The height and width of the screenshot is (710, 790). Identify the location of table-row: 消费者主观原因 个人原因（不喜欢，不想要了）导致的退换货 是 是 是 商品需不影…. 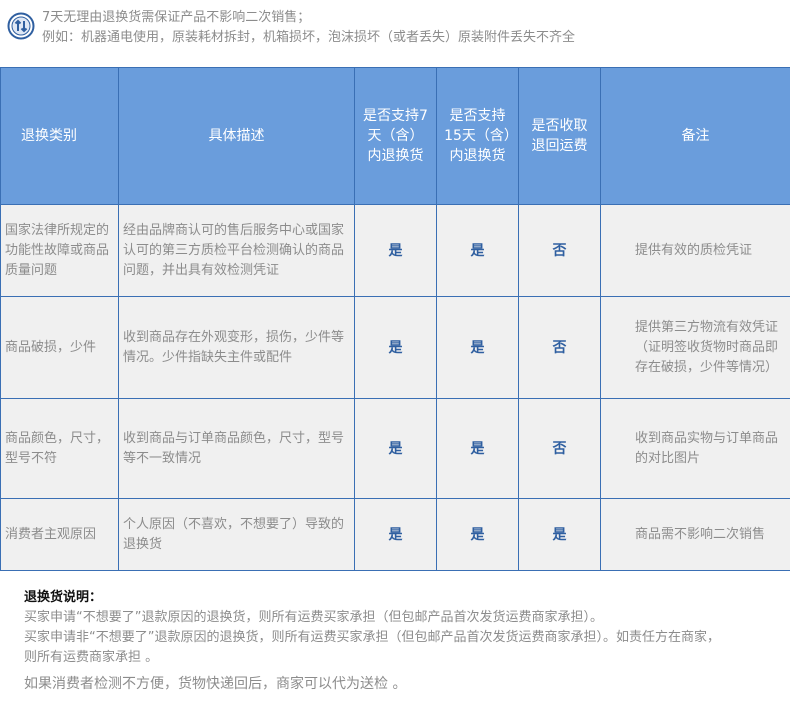
(395, 534).